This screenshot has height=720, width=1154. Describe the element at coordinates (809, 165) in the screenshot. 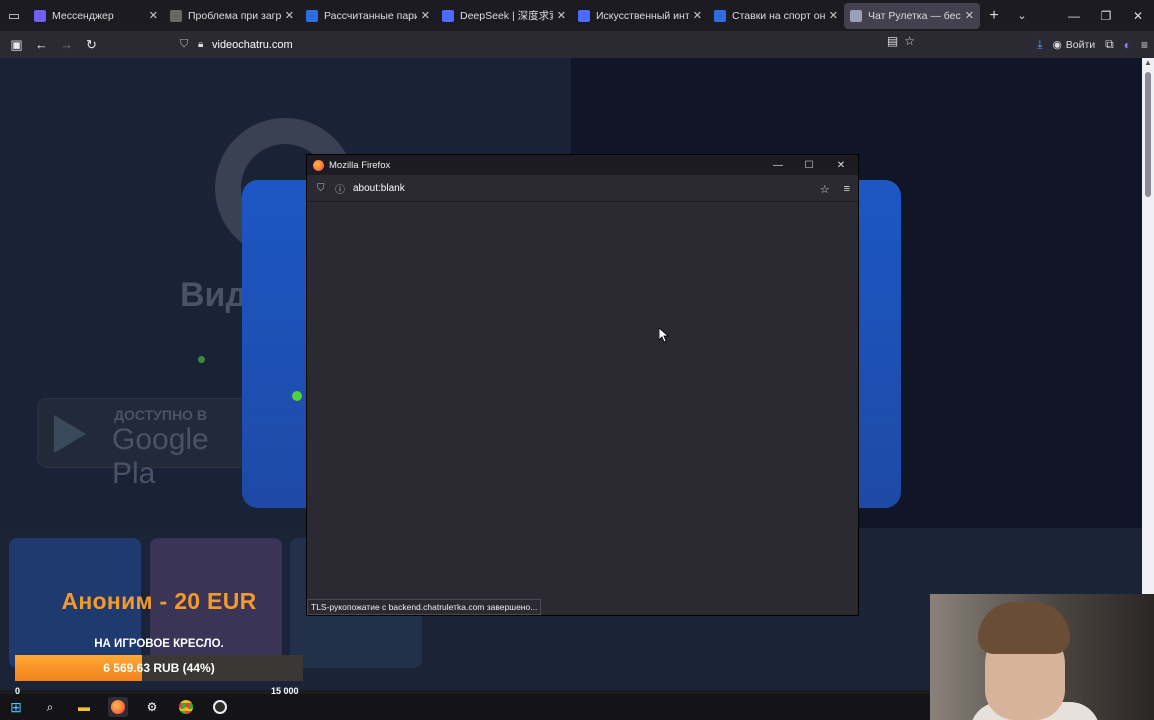

I see `popup-maximize-icon: ☐` at that location.